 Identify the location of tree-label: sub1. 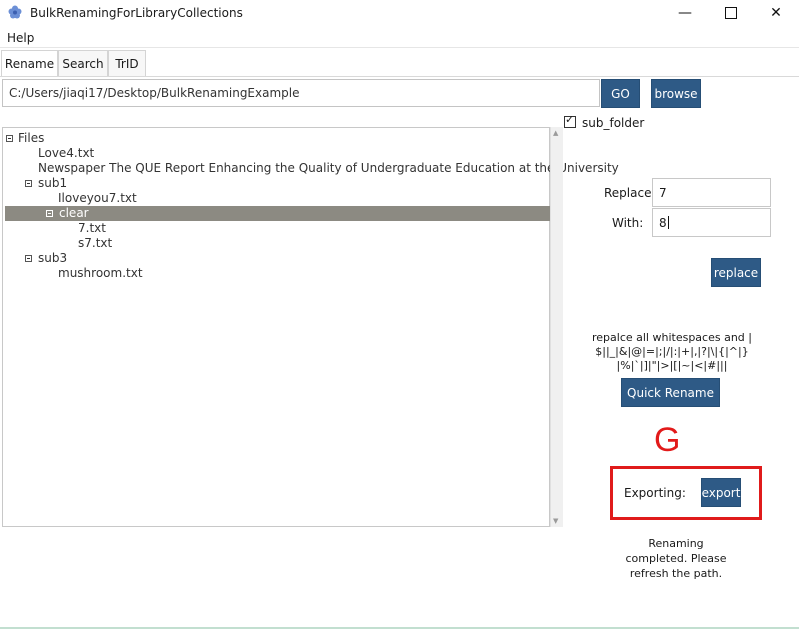
(53, 183).